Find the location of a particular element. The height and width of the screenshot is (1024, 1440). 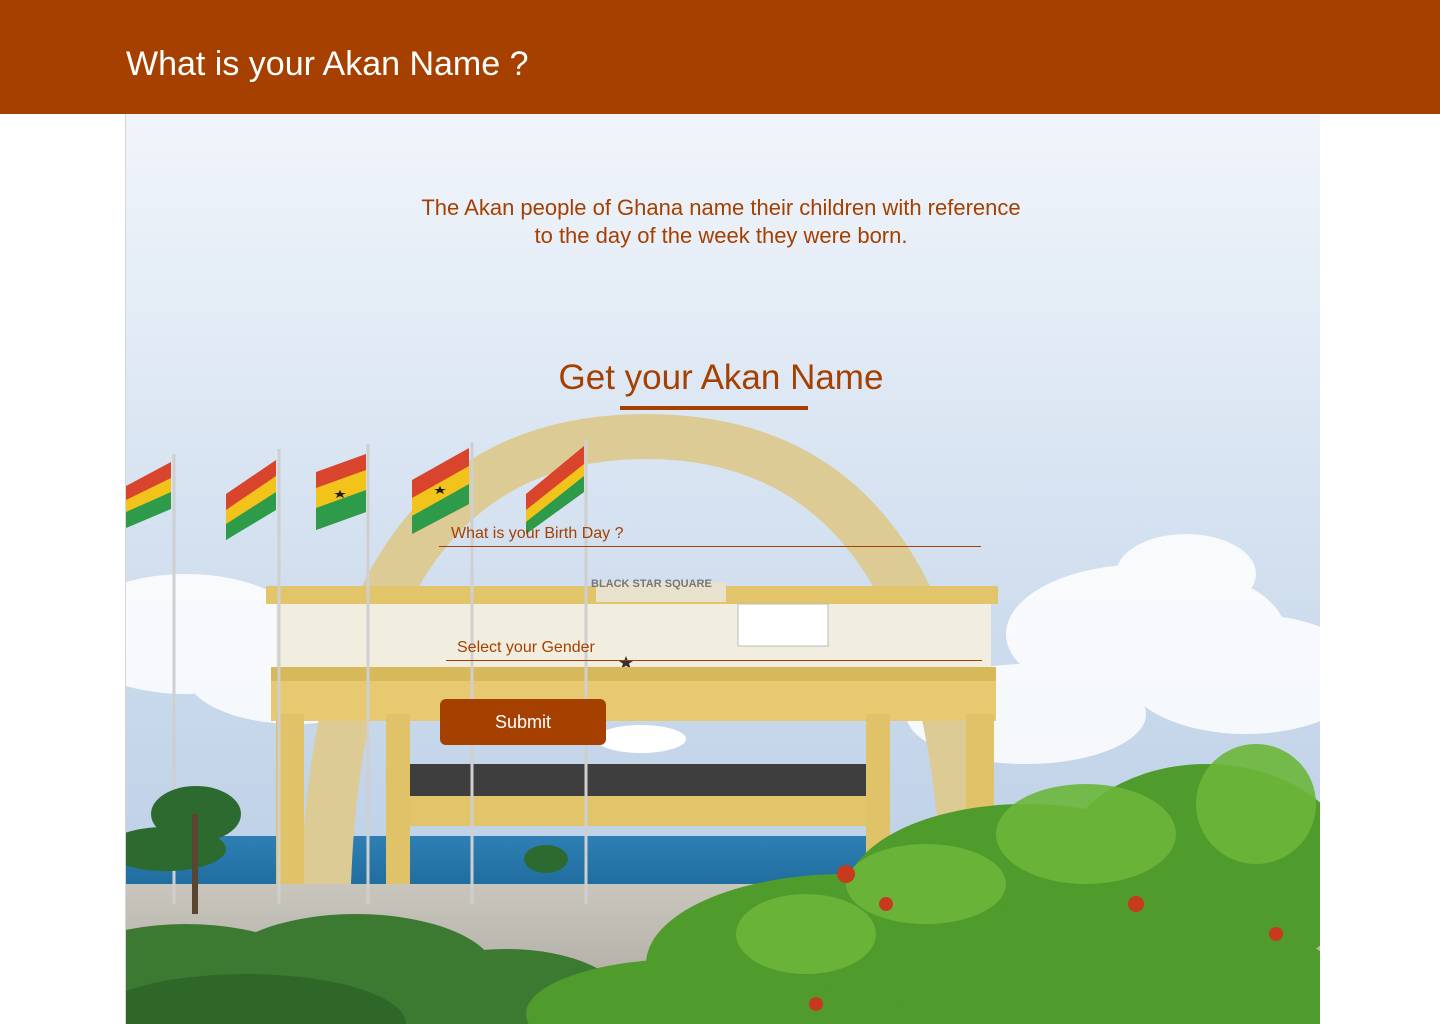

header-bar: What is your Akan Name ? is located at coordinates (720, 57).